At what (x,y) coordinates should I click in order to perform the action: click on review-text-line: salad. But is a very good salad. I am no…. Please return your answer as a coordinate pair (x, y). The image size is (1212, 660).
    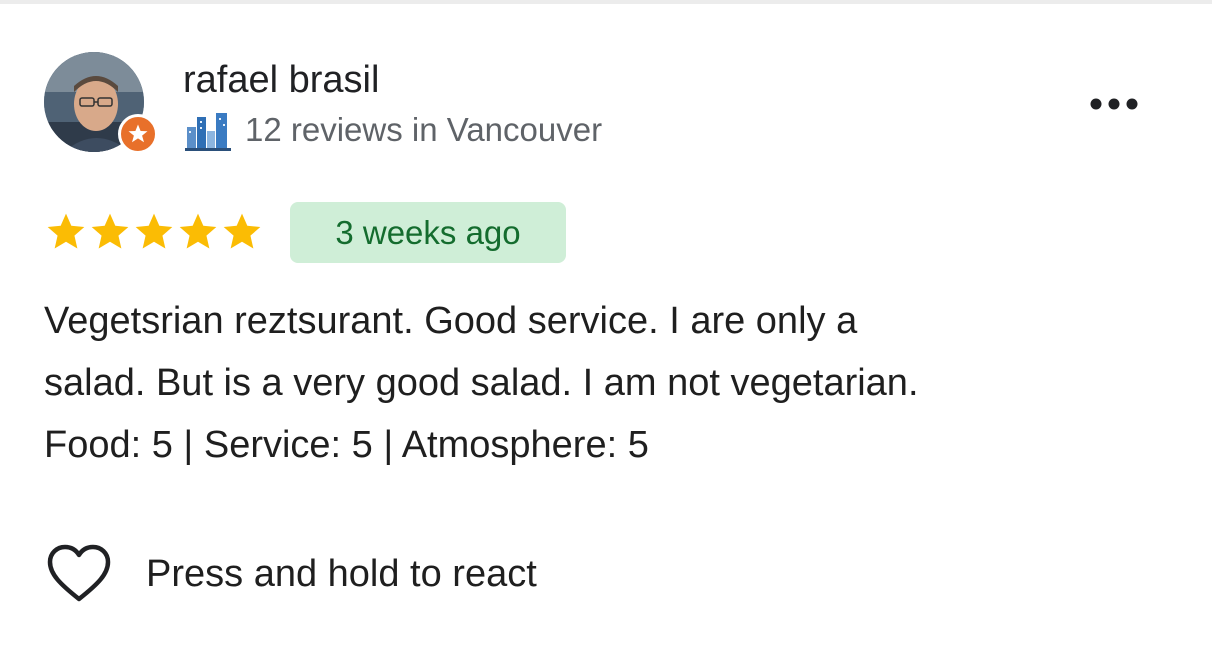
    Looking at the image, I should click on (481, 383).